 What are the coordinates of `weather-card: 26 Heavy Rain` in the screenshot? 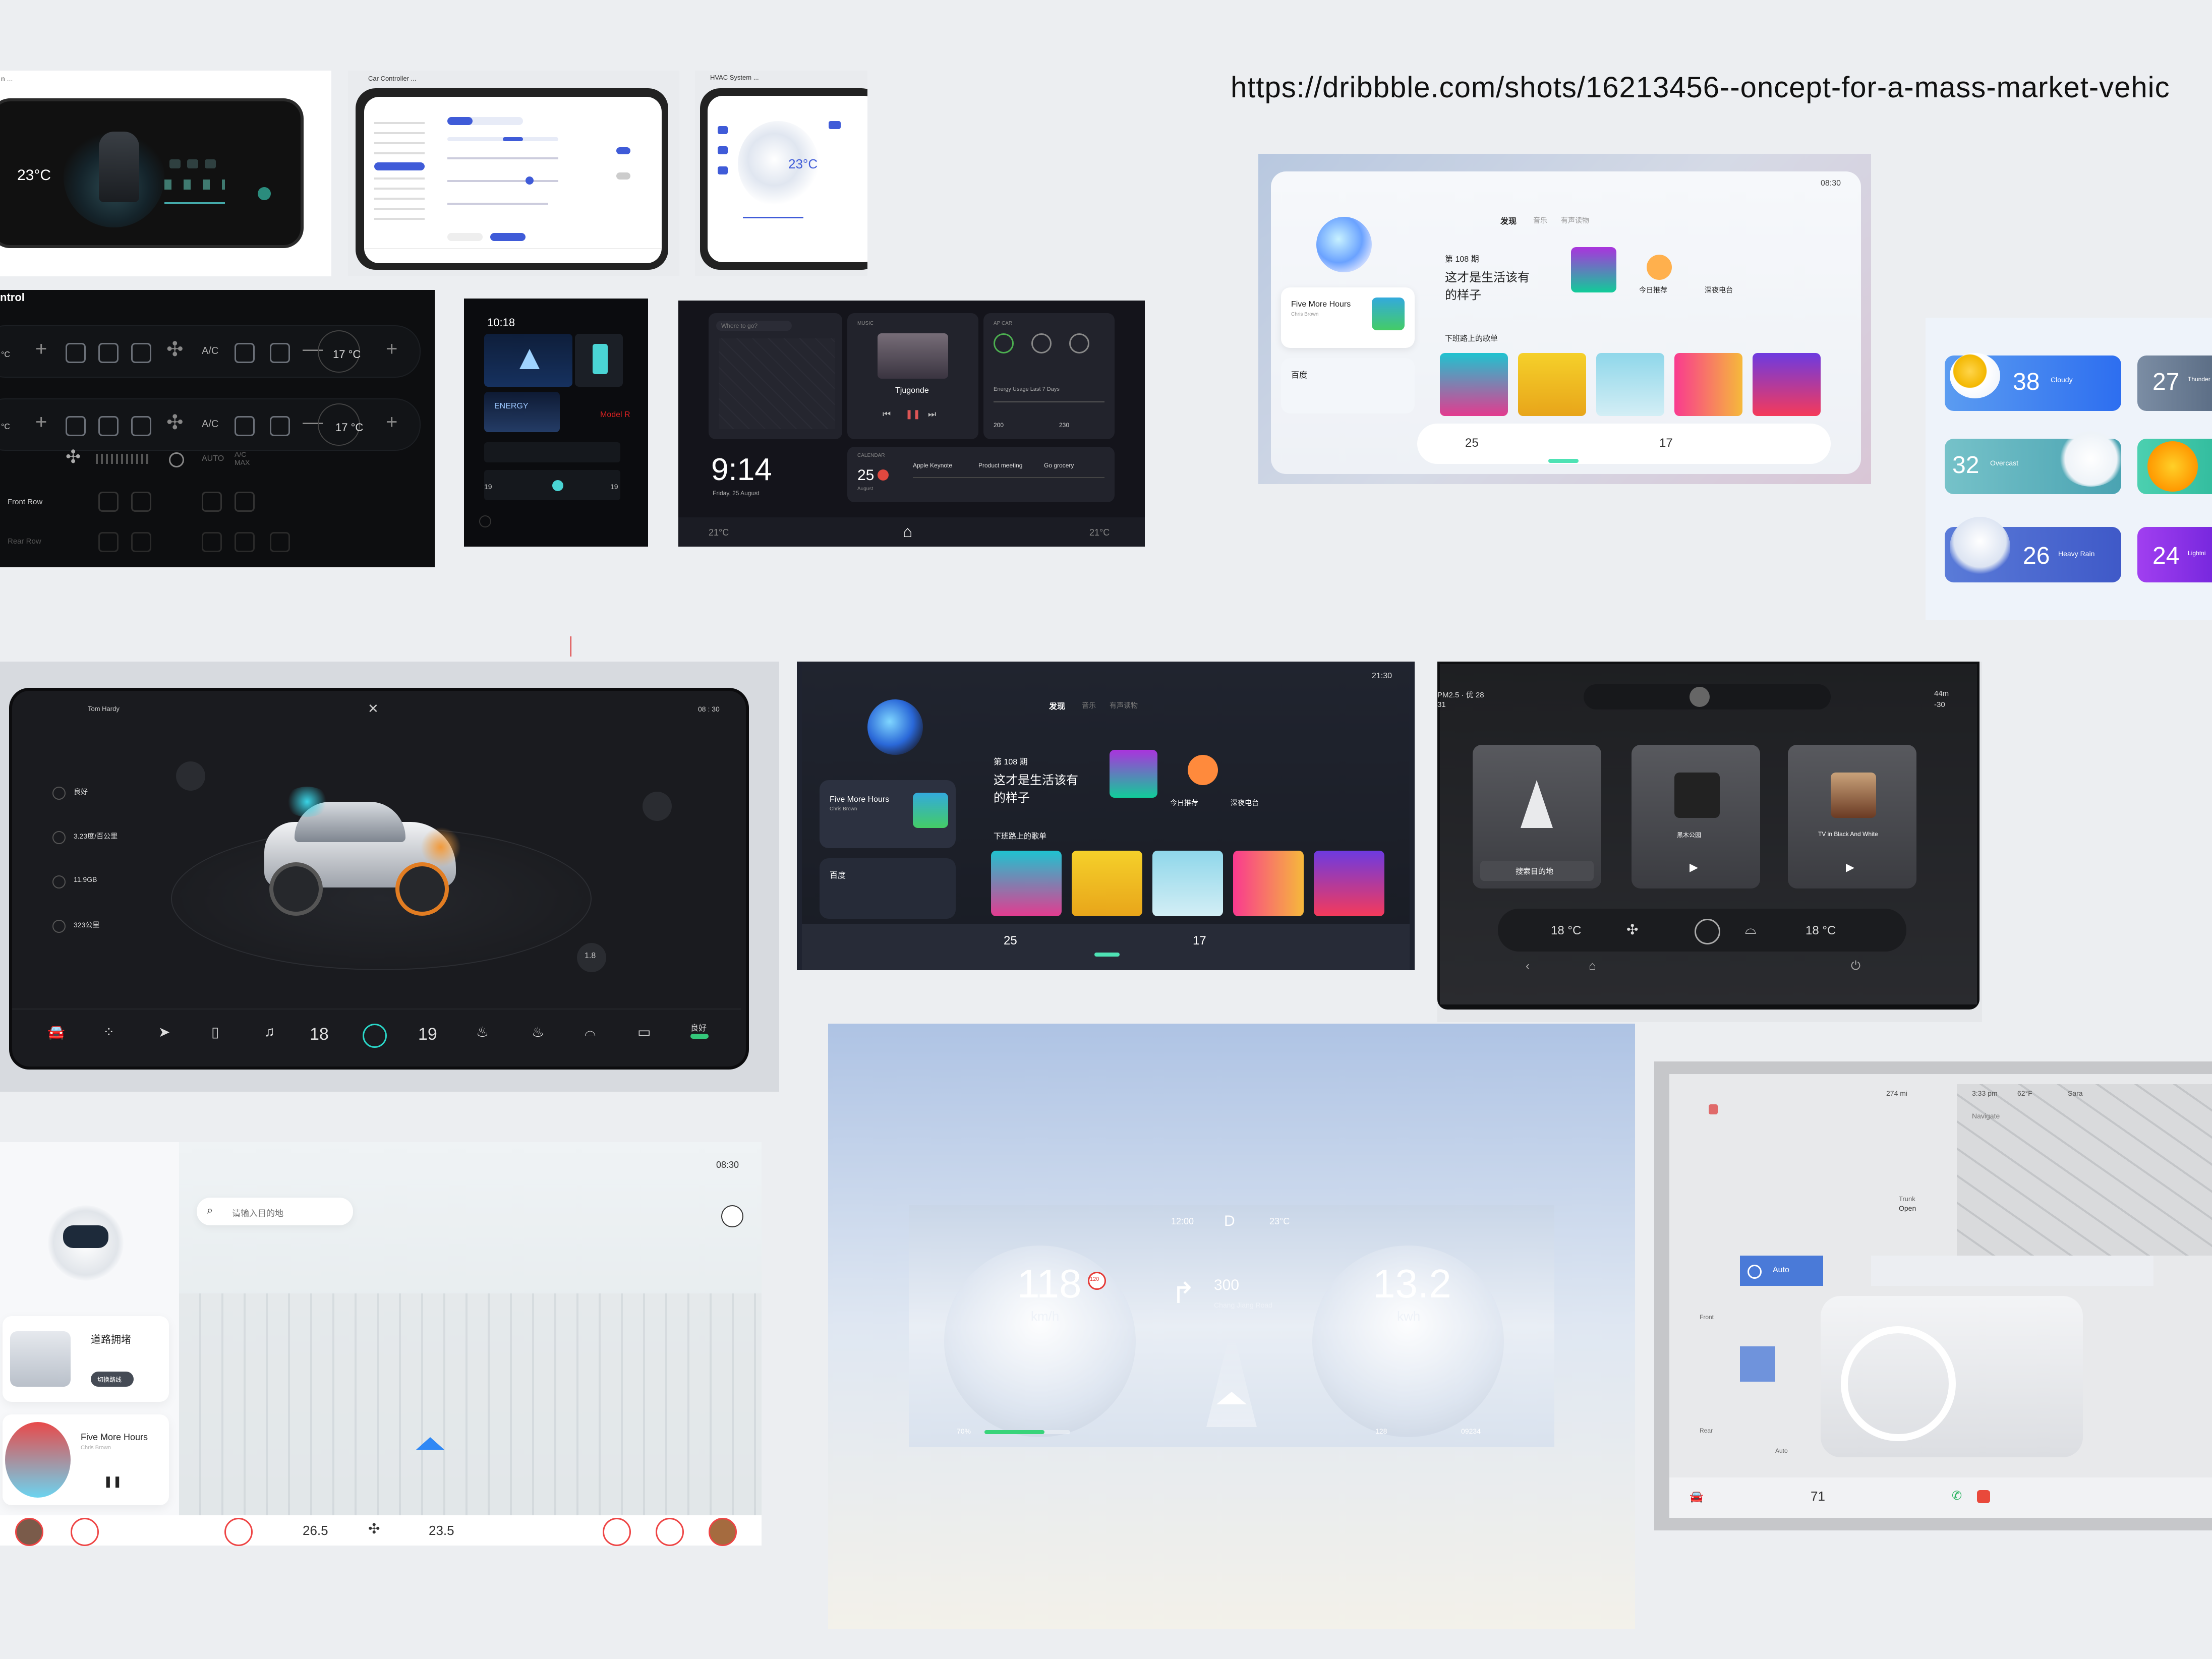 It's located at (2033, 549).